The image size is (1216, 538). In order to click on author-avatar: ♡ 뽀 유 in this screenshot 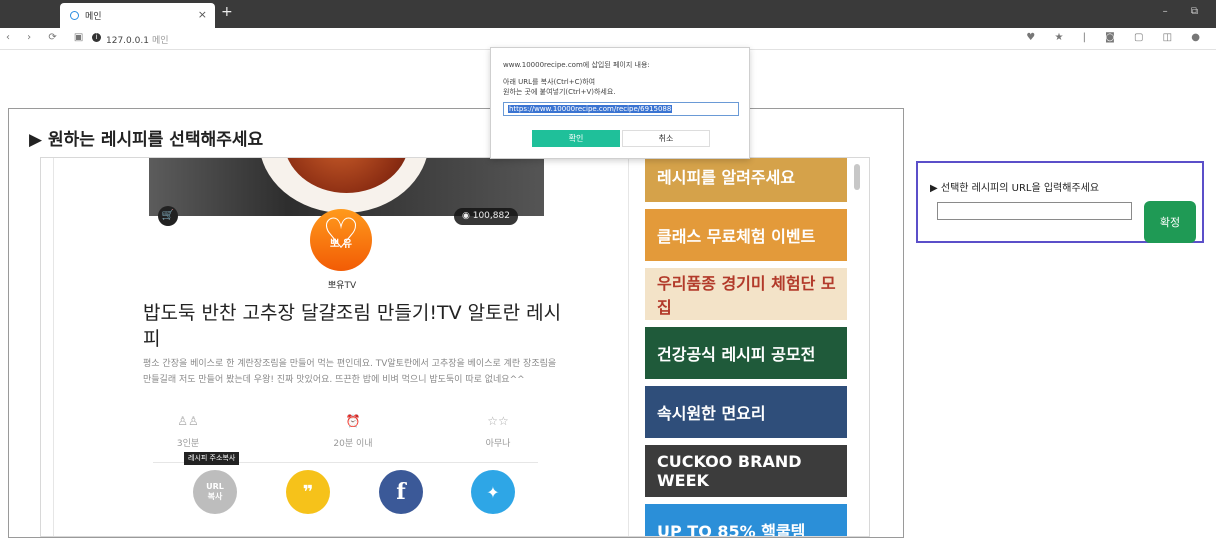, I will do `click(341, 240)`.